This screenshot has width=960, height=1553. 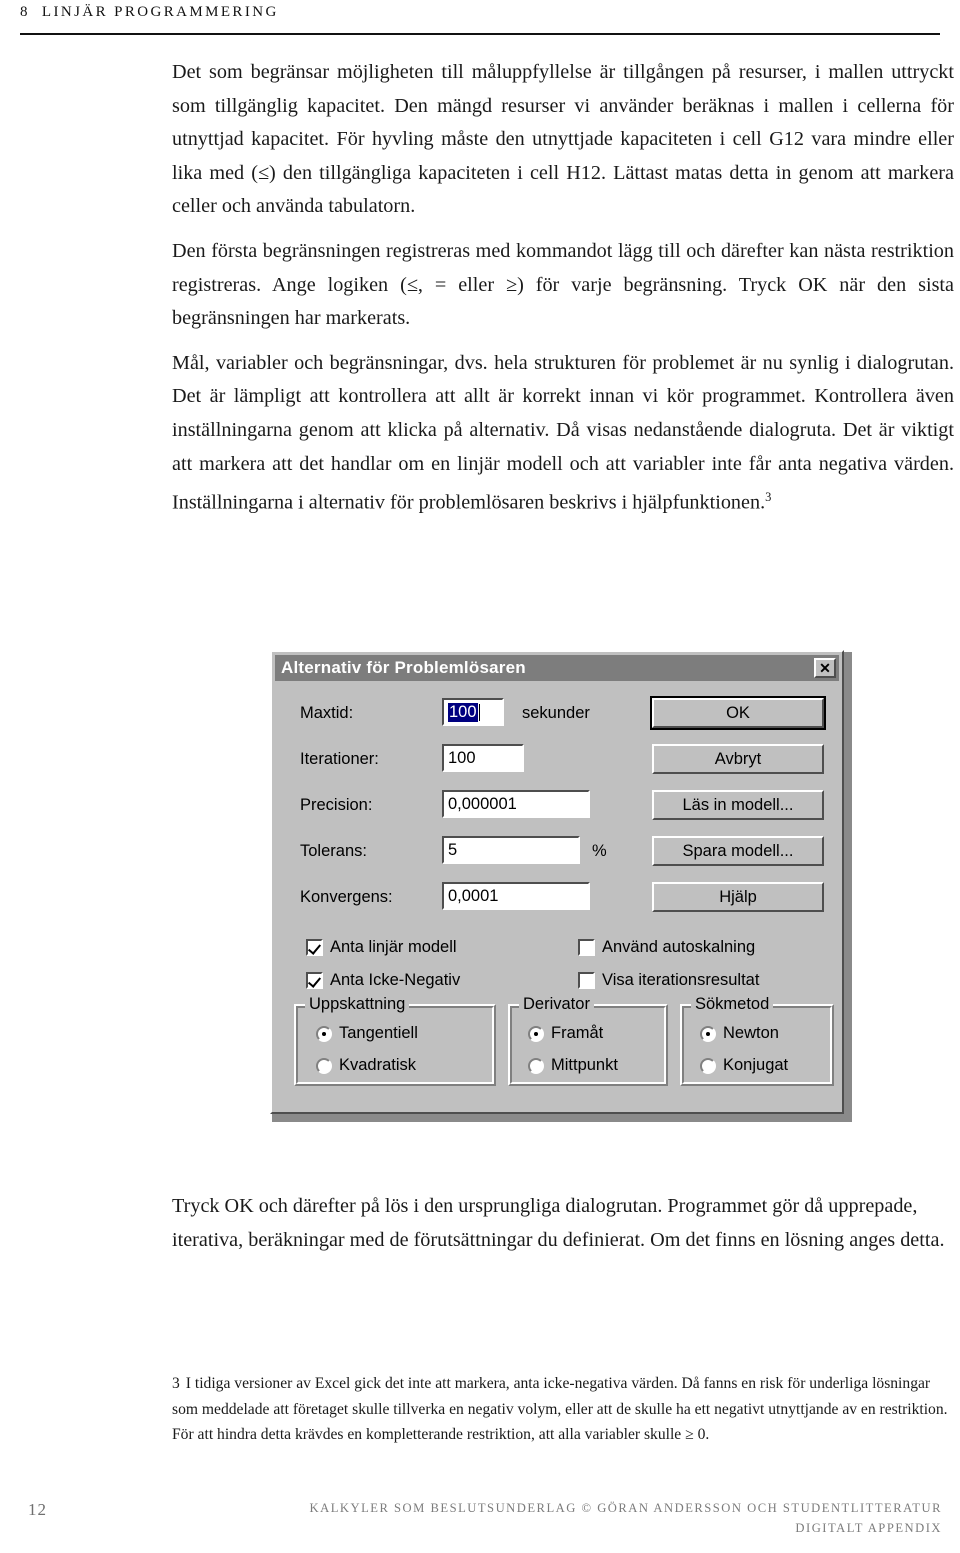 I want to click on tolerans-input: 5, so click(x=511, y=850).